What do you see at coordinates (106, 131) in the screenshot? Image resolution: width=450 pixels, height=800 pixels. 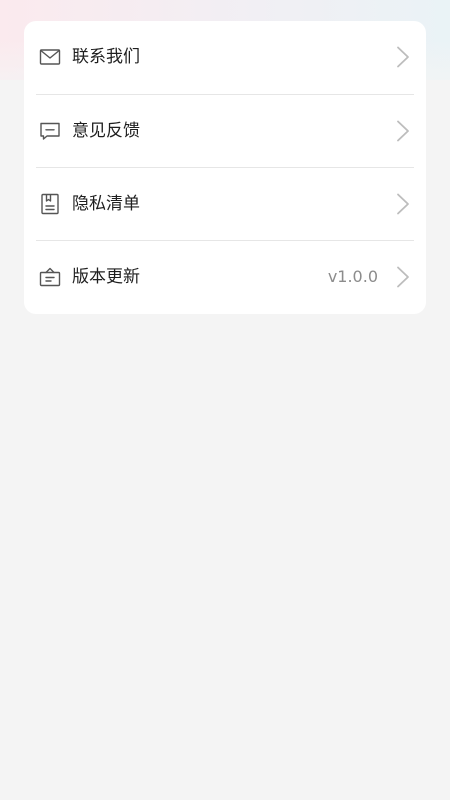 I see `settings-item-label: 意见反馈` at bounding box center [106, 131].